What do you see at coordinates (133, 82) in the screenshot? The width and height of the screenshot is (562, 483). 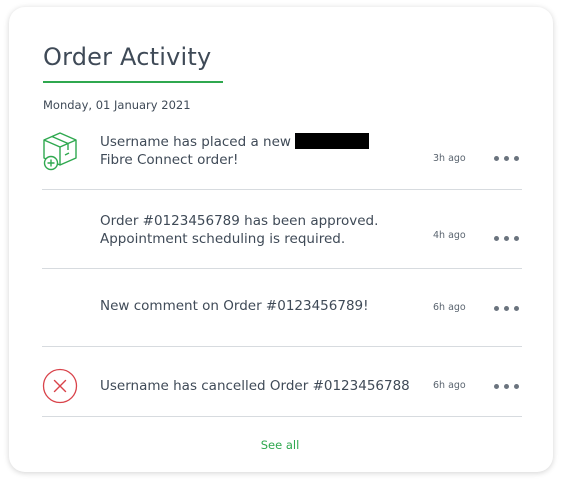 I see `title-underline` at bounding box center [133, 82].